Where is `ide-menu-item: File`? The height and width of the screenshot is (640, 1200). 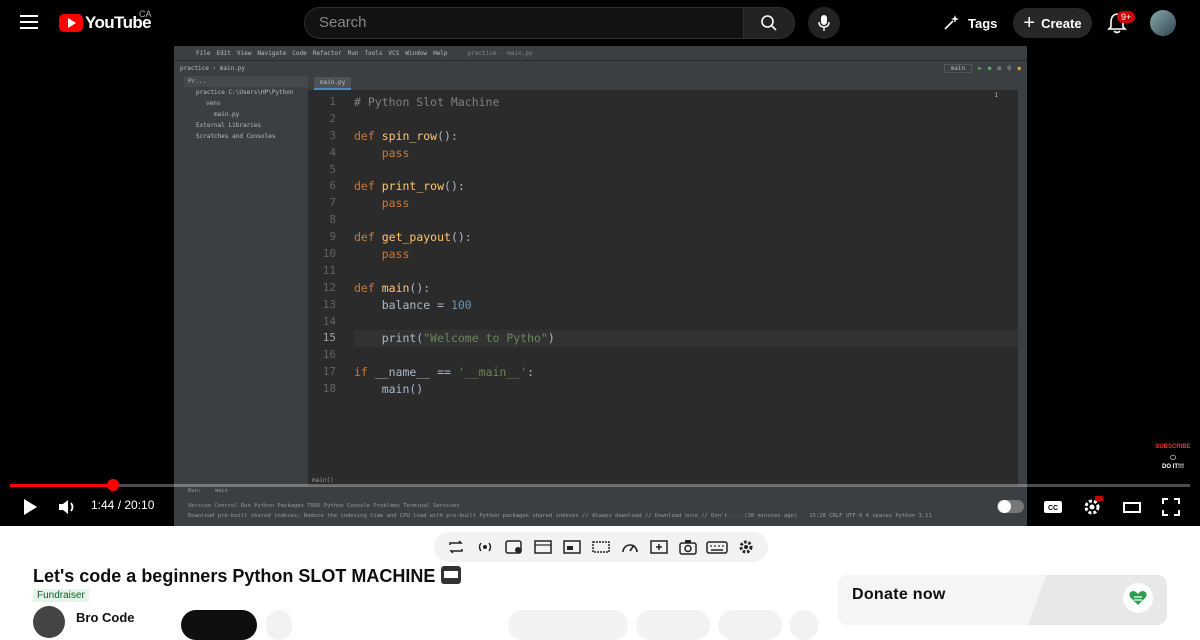
ide-menu-item: File is located at coordinates (203, 53).